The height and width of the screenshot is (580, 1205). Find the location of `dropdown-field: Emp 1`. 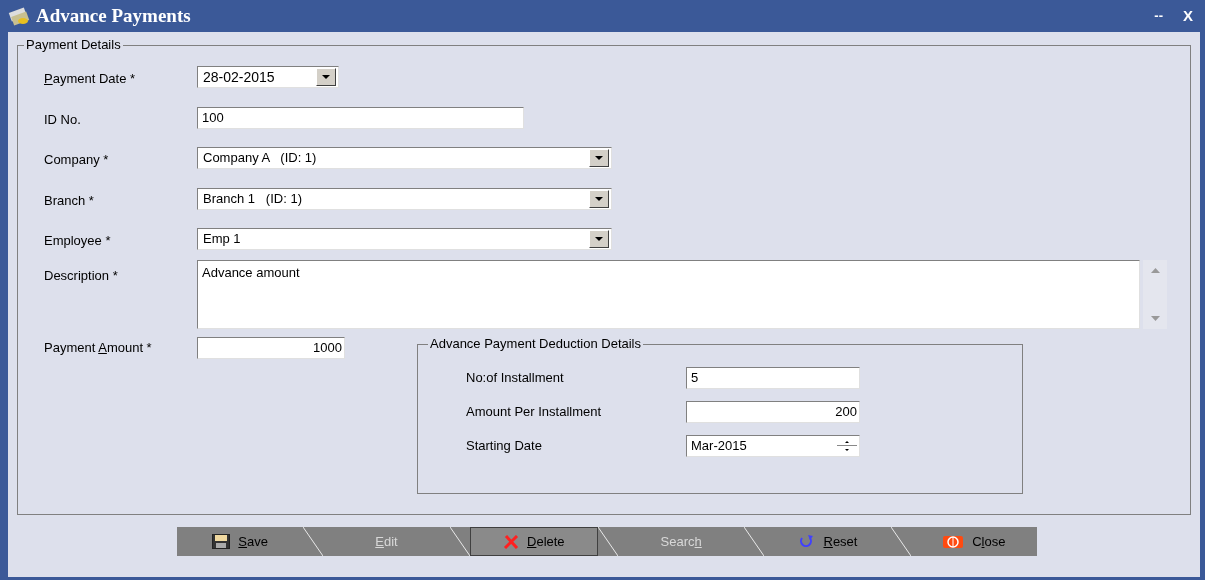

dropdown-field: Emp 1 is located at coordinates (404, 239).